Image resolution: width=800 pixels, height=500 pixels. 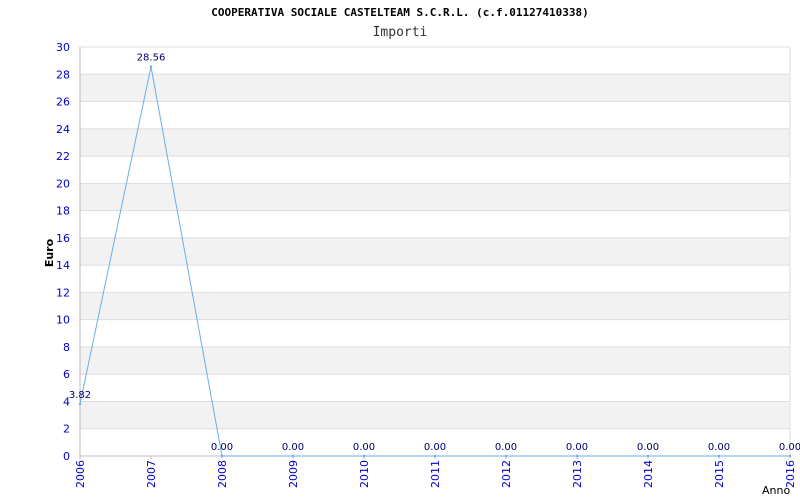 What do you see at coordinates (63, 320) in the screenshot?
I see `y-tick-label: 10` at bounding box center [63, 320].